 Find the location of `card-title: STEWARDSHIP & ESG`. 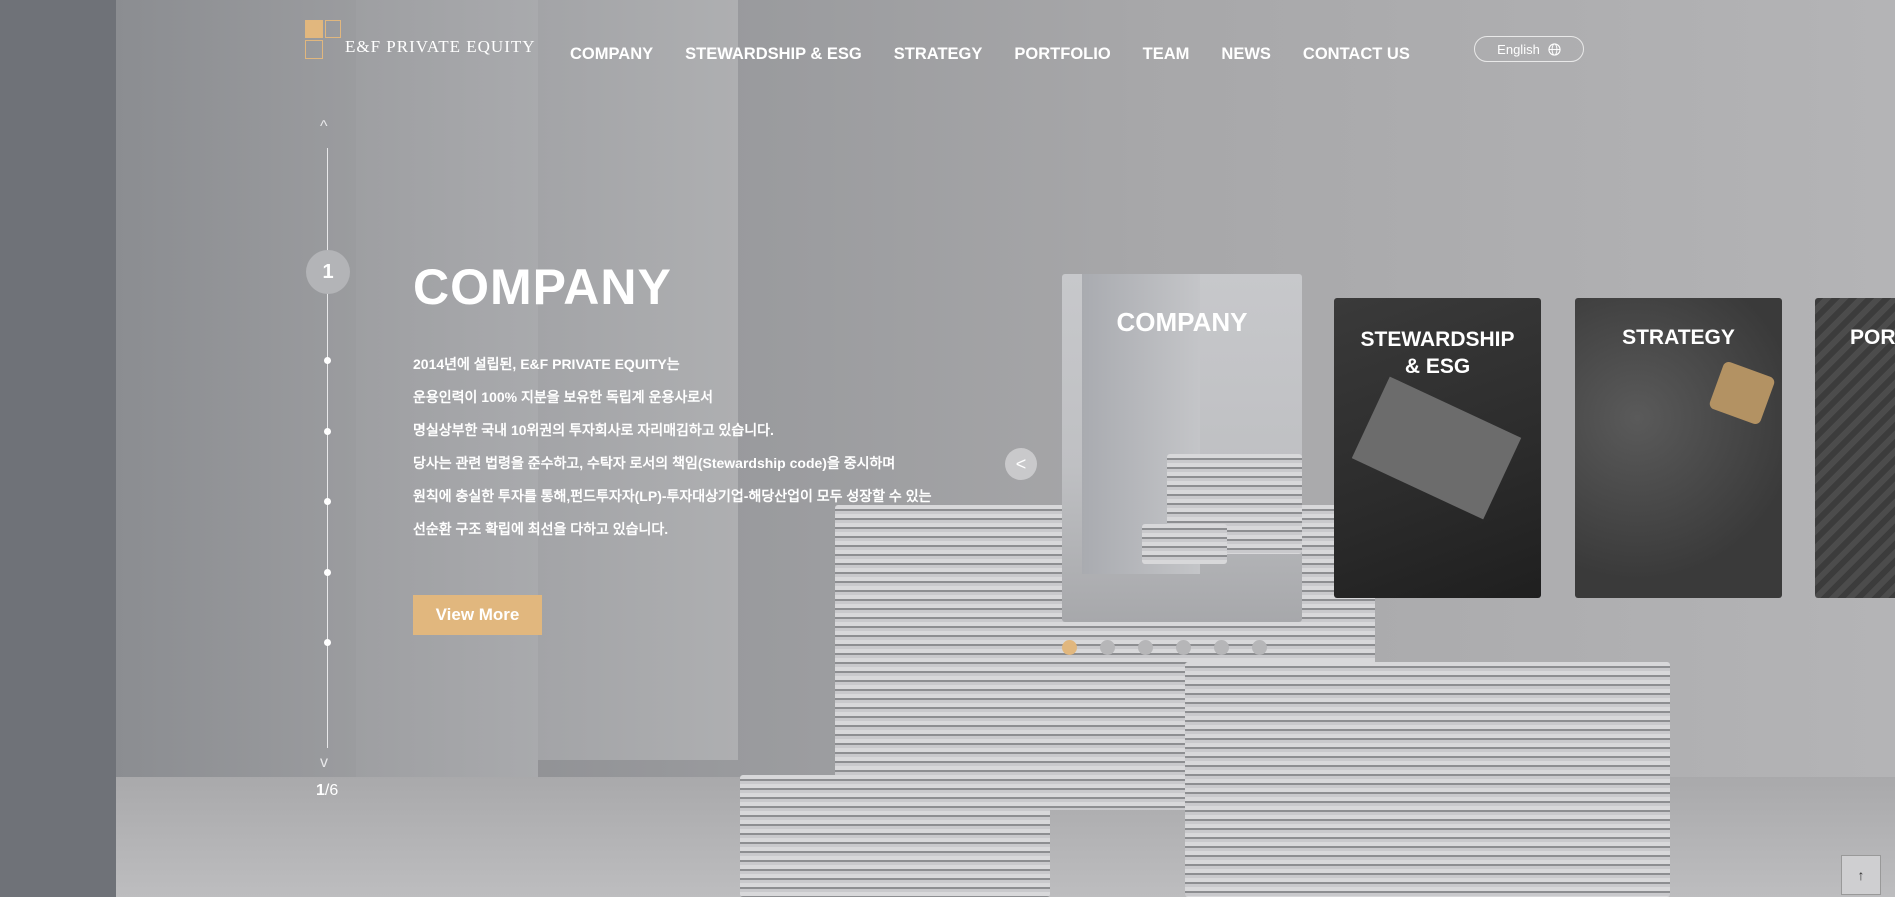

card-title: STEWARDSHIP & ESG is located at coordinates (1437, 353).